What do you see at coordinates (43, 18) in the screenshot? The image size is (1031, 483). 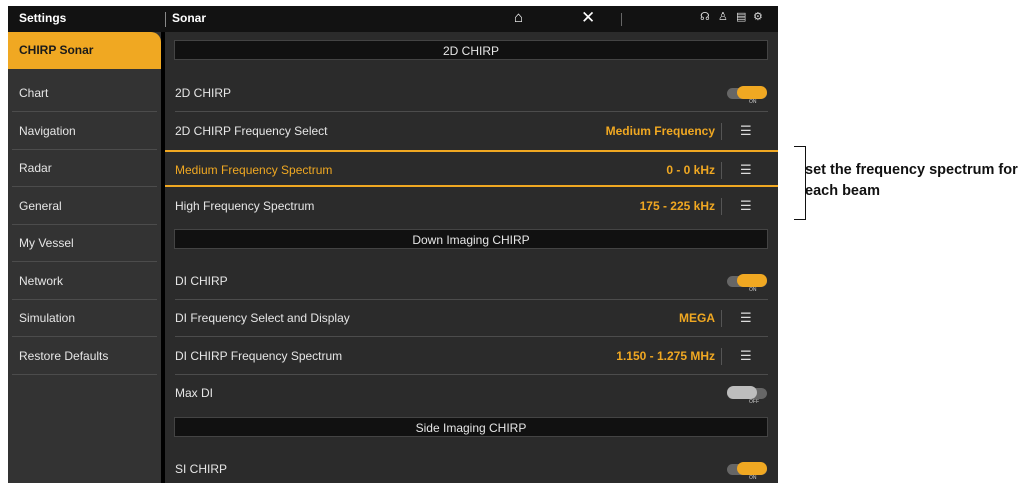 I see `settings-title: Settings` at bounding box center [43, 18].